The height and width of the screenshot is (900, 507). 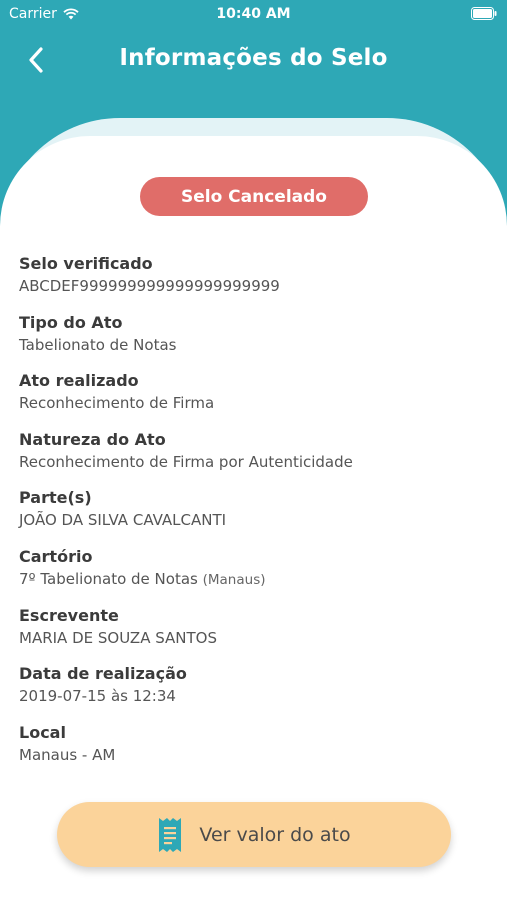 What do you see at coordinates (123, 520) in the screenshot?
I see `detail-value: JOÃO DA SILVA CAVALCANTI` at bounding box center [123, 520].